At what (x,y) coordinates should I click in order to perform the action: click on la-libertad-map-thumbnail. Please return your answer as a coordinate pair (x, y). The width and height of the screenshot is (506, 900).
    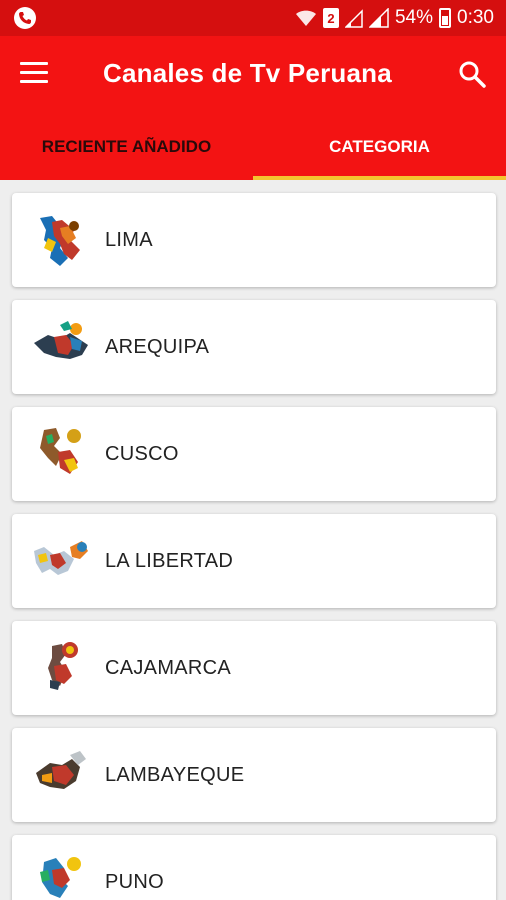
    Looking at the image, I should click on (61, 558).